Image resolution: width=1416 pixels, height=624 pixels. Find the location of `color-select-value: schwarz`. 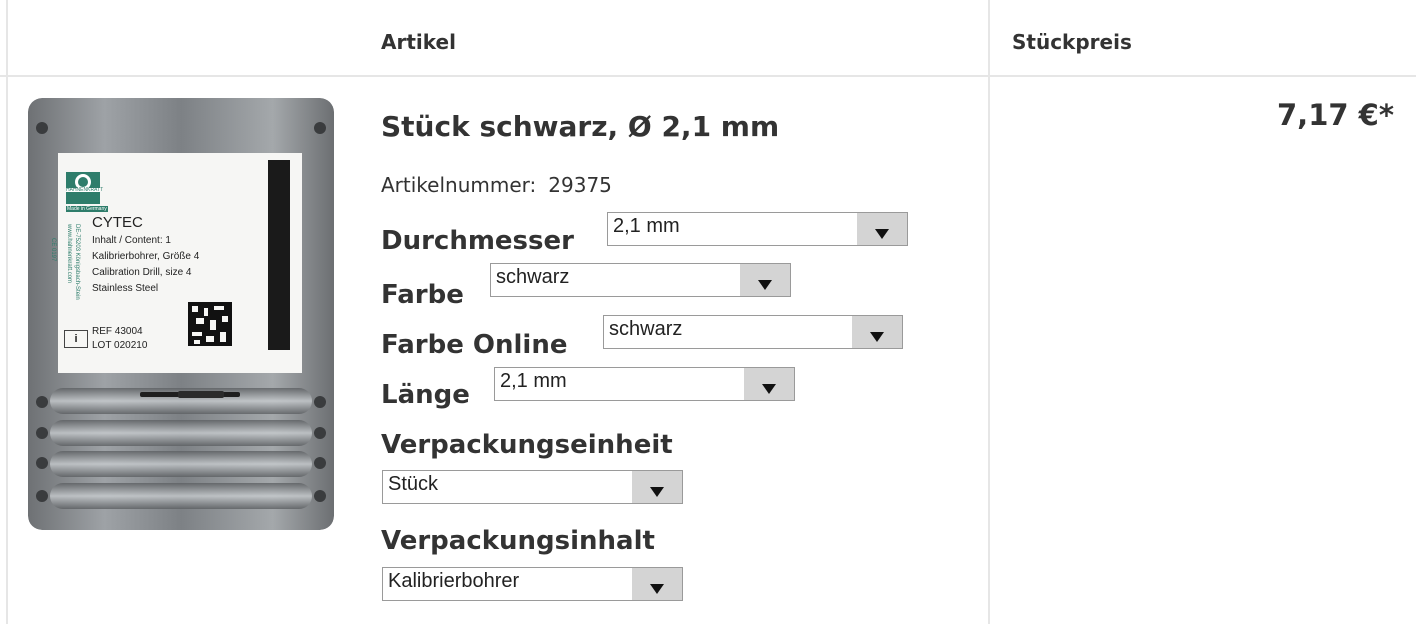

color-select-value: schwarz is located at coordinates (533, 277).